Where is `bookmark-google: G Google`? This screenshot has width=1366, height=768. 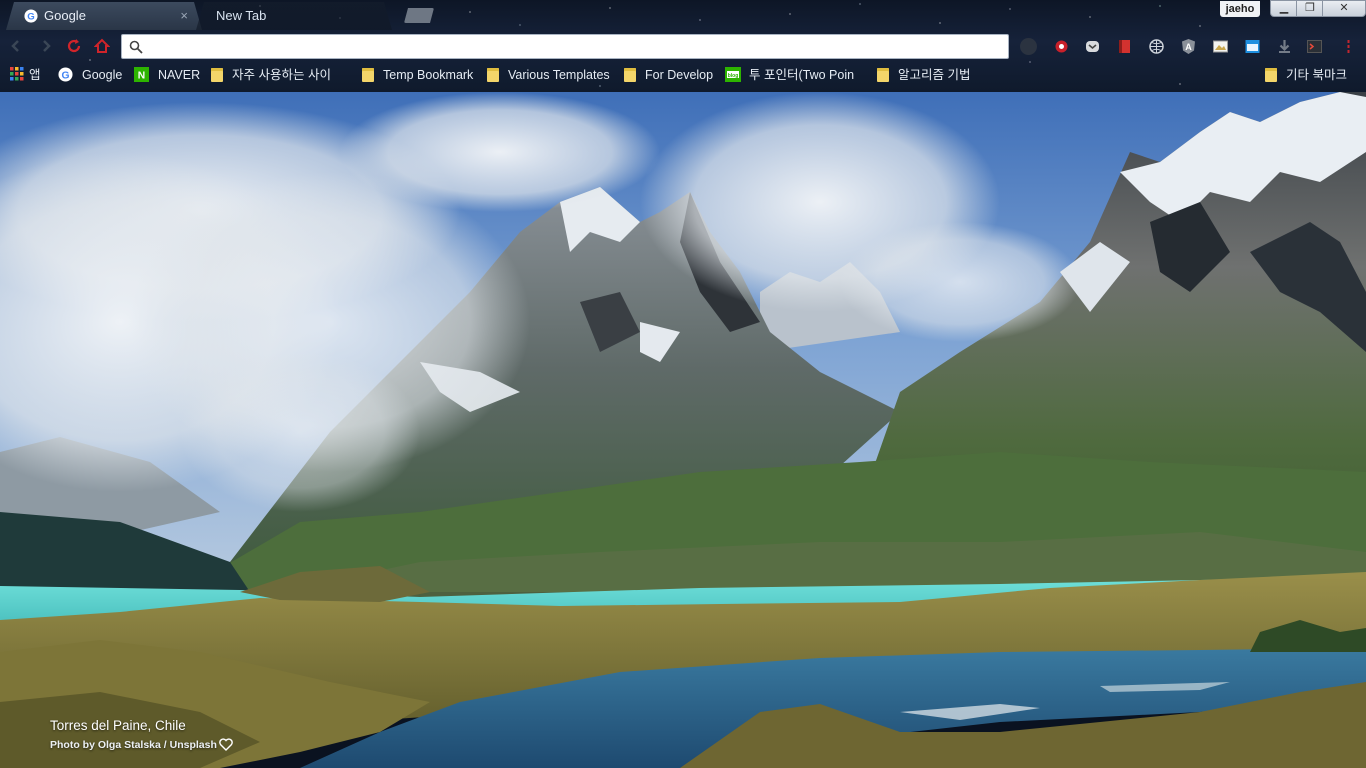 bookmark-google: G Google is located at coordinates (90, 75).